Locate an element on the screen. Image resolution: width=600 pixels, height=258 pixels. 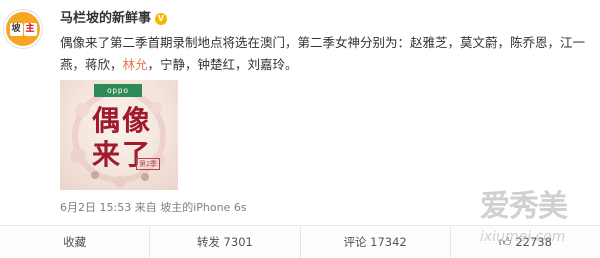
like-count: 22738 is located at coordinates (533, 242).